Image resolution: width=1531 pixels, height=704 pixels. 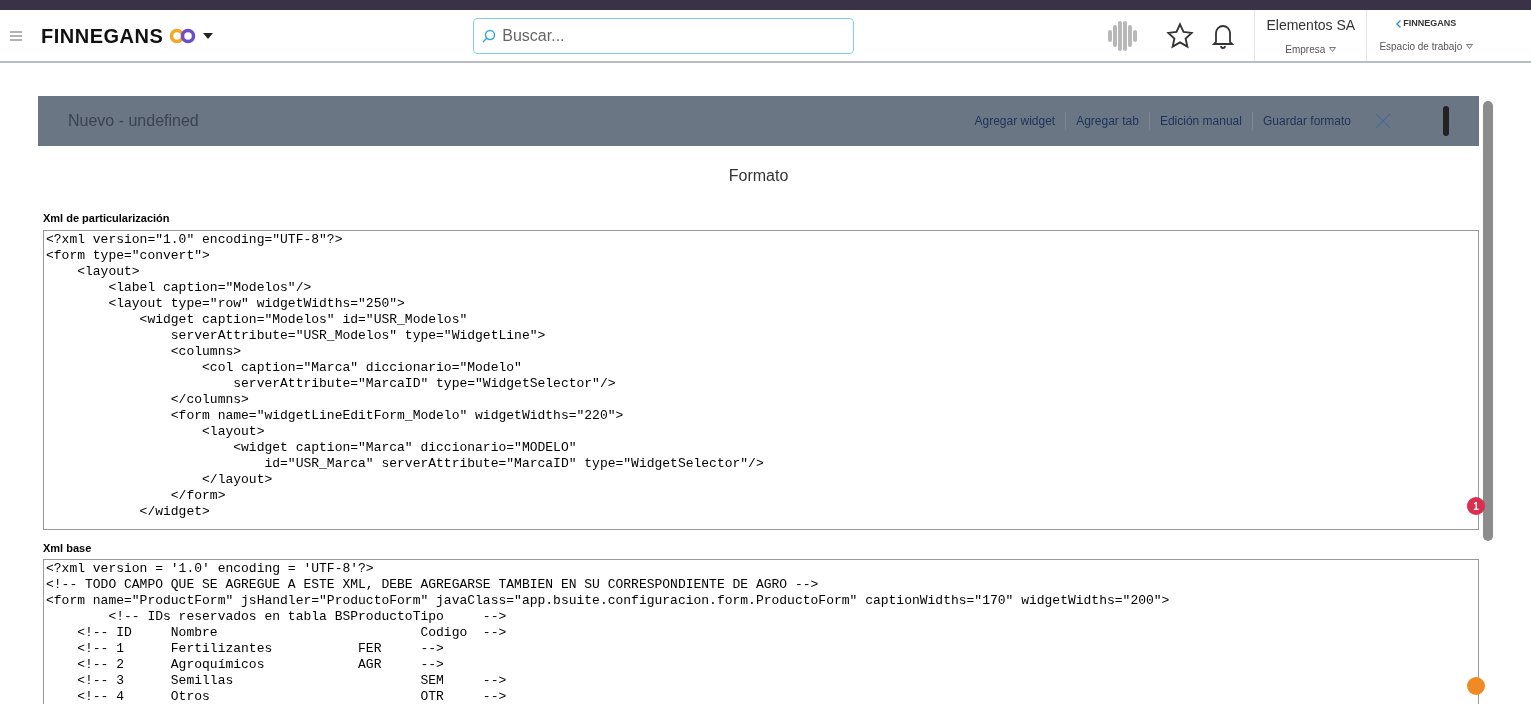 I want to click on notification-badge, so click(x=1476, y=686).